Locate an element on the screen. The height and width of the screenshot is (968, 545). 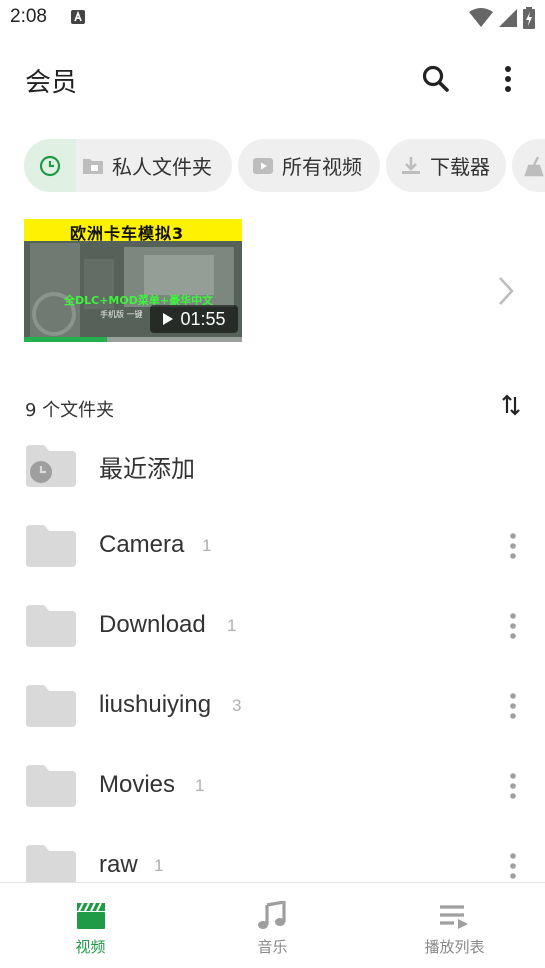
nav-item-playlist: 播放列表 is located at coordinates (454, 925).